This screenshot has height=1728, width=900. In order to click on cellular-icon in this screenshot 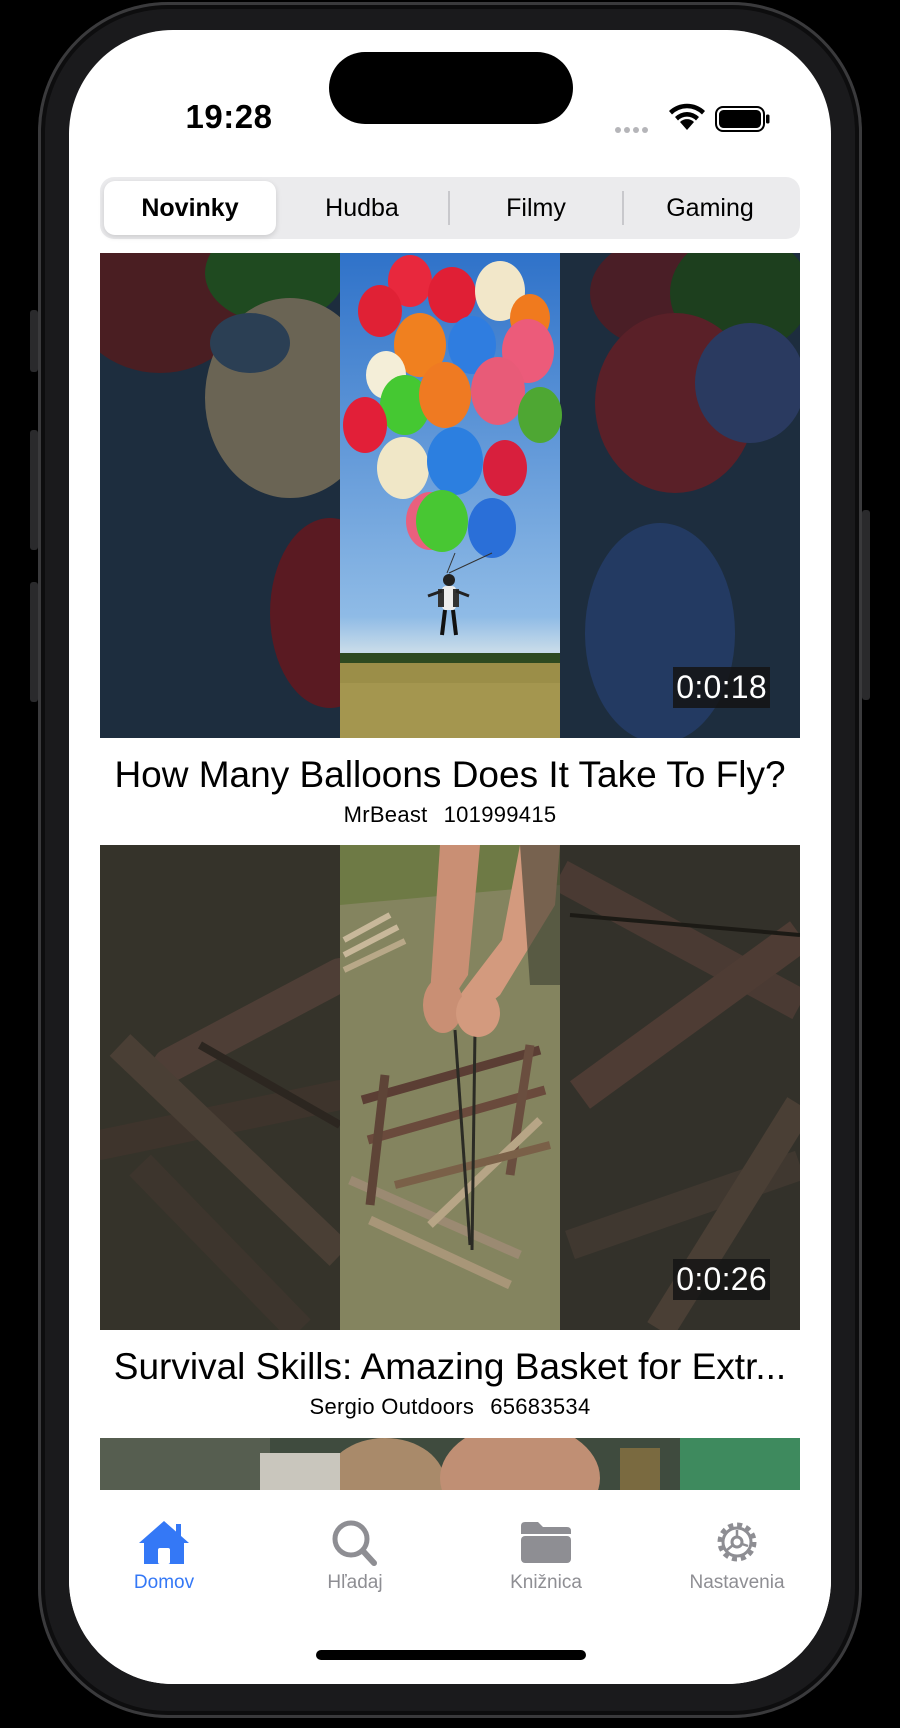, I will do `click(633, 129)`.